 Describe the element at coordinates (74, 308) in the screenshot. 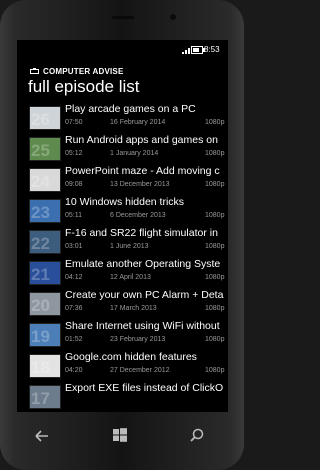

I see `episode-duration: 07:36` at that location.